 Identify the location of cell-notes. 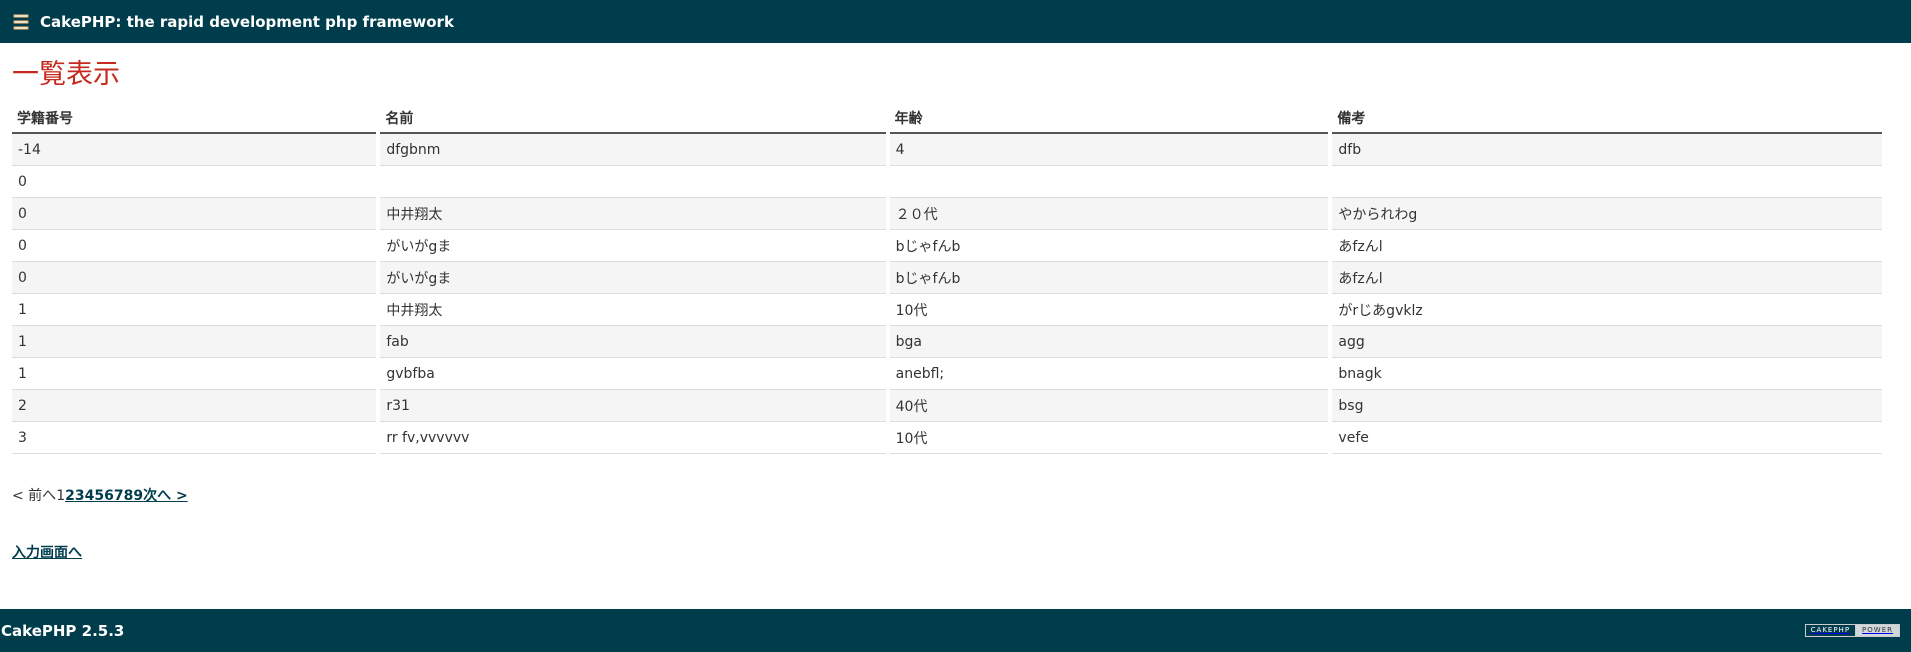
(1607, 182).